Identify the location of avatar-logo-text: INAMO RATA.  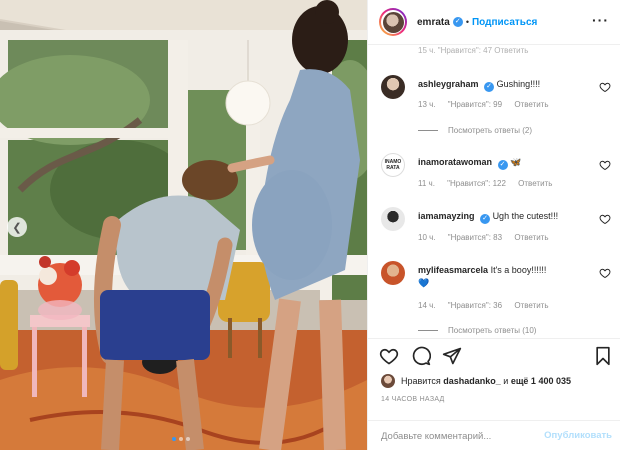
(393, 165).